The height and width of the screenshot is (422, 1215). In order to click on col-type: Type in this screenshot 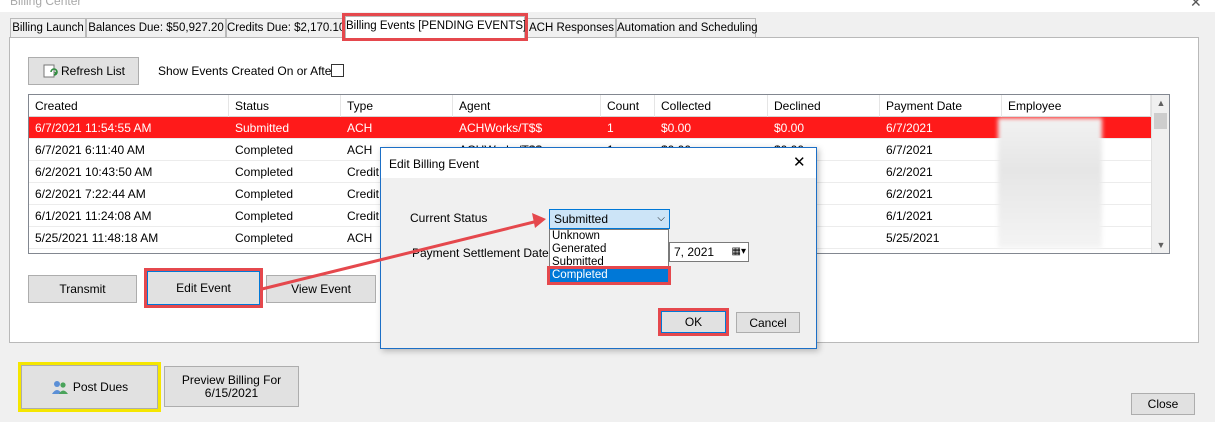, I will do `click(397, 106)`.